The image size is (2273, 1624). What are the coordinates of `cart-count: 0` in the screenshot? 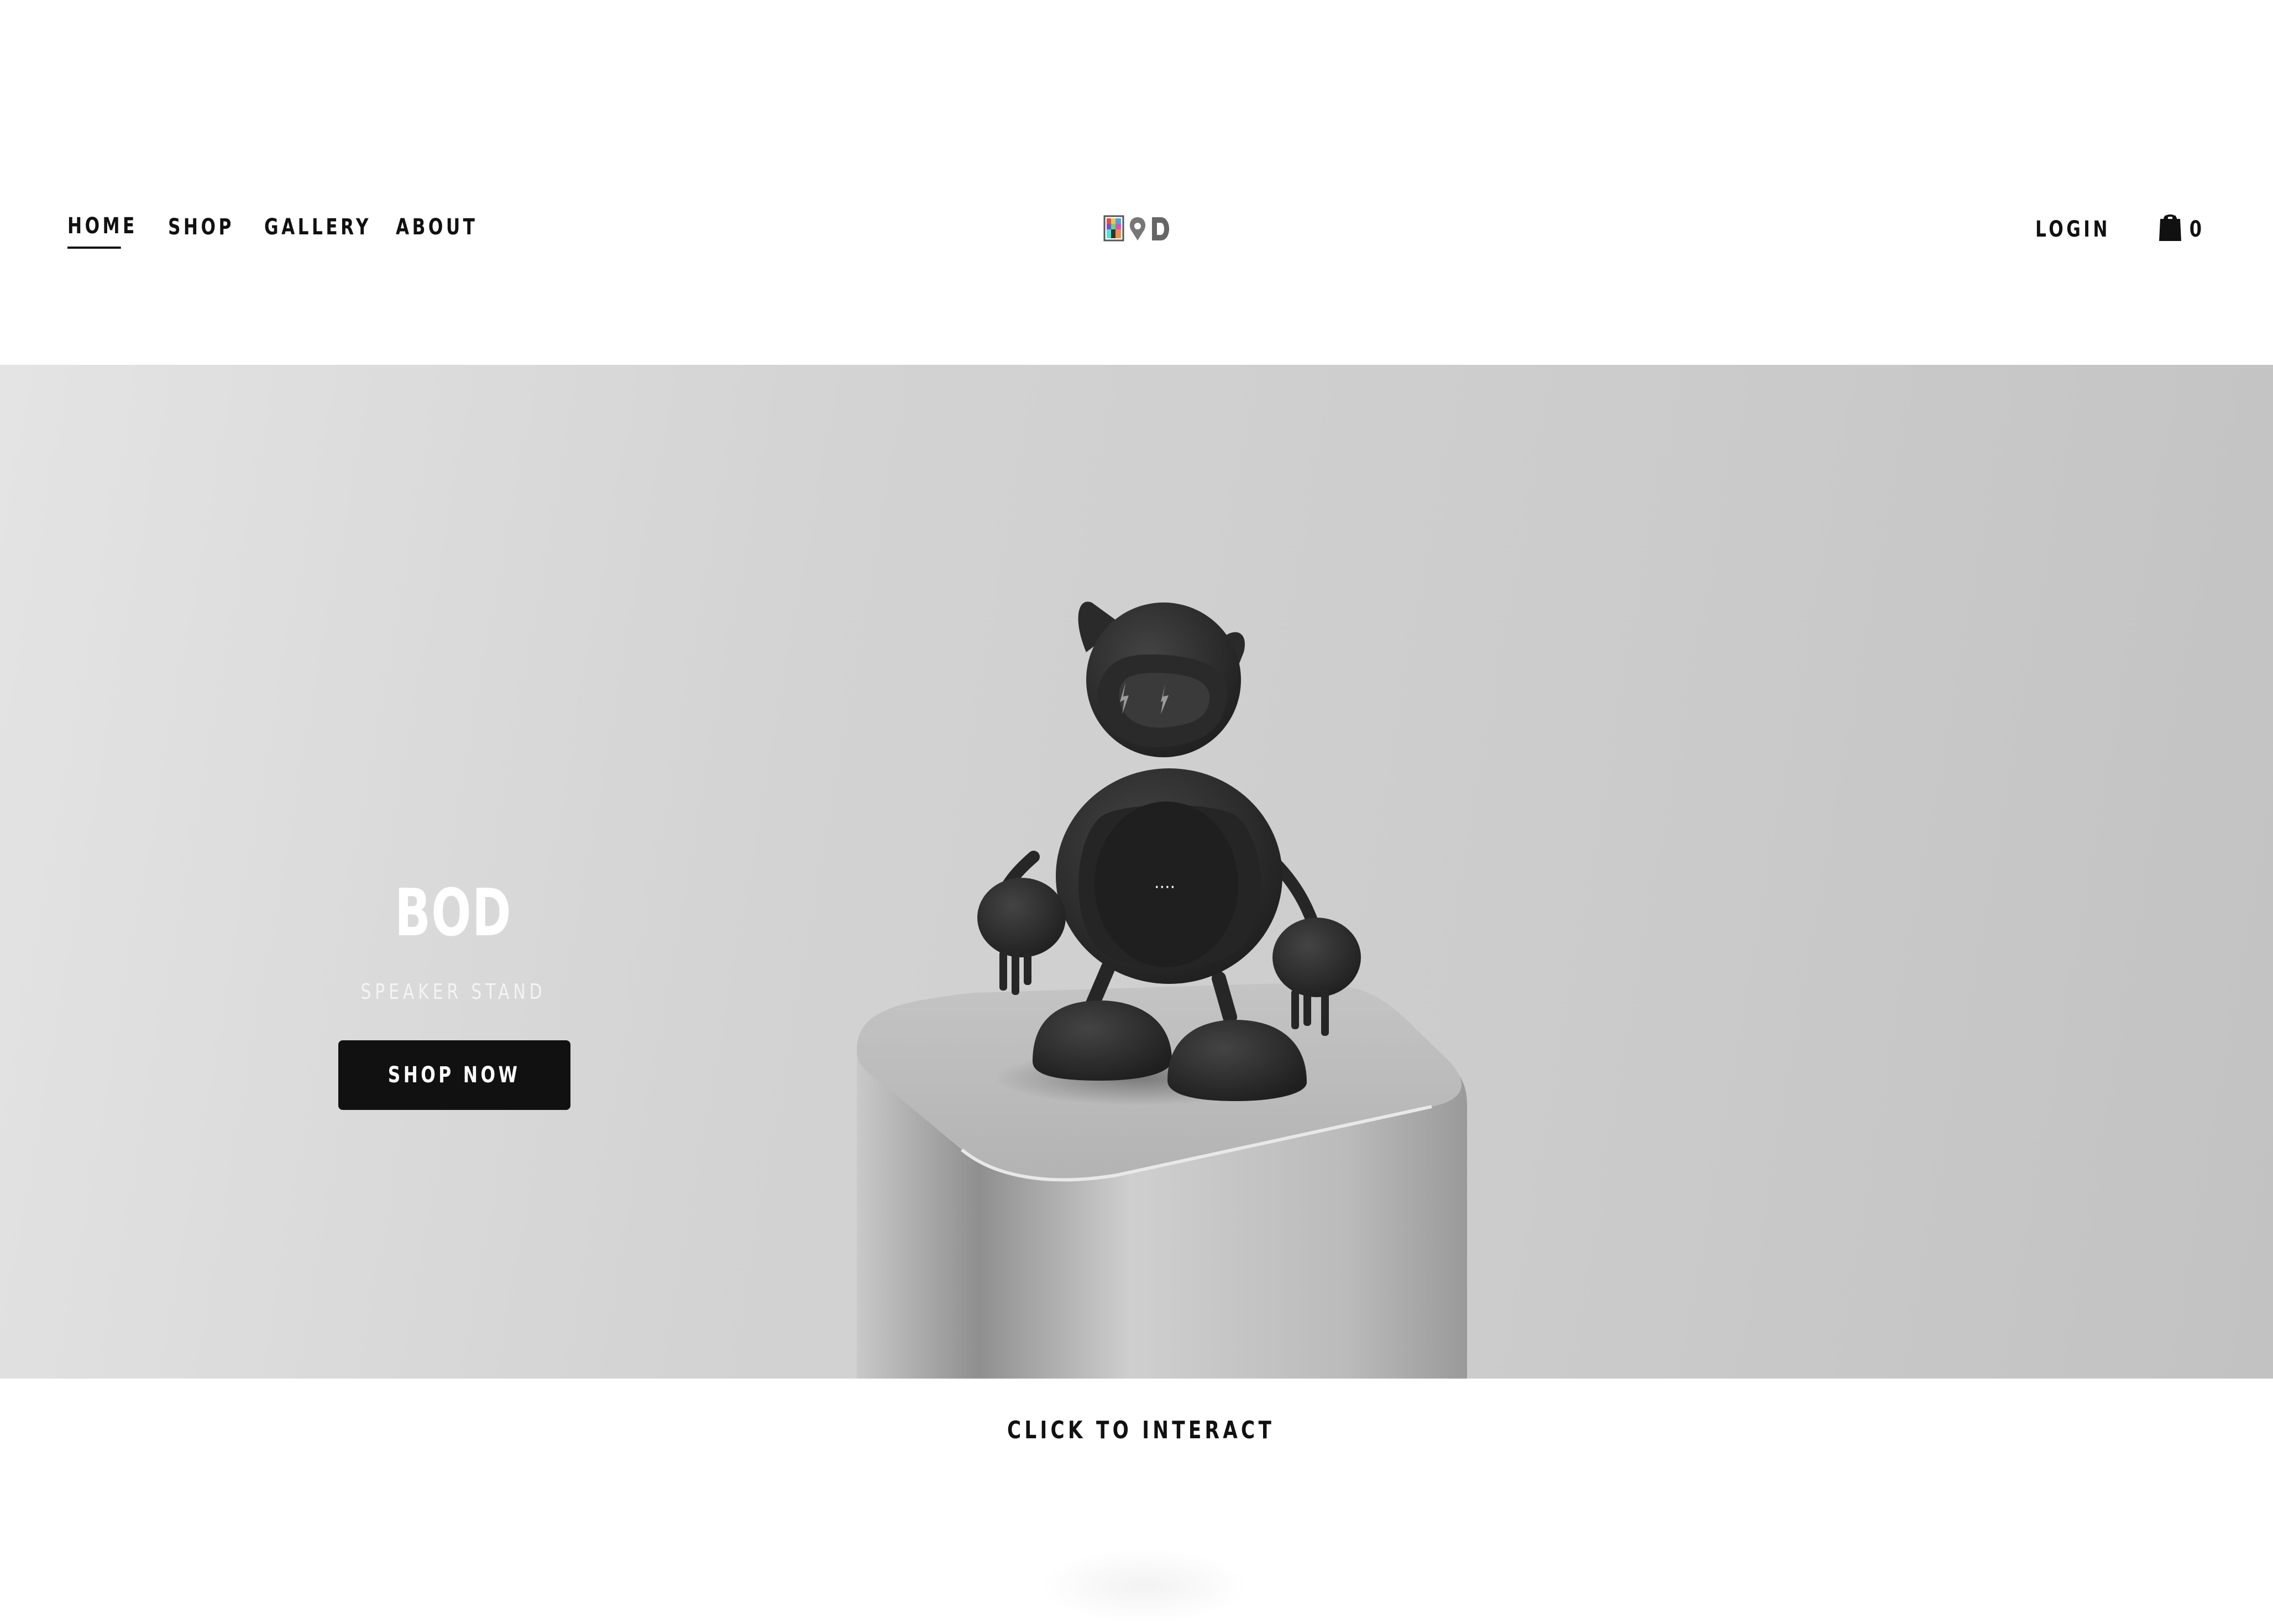 It's located at (2195, 229).